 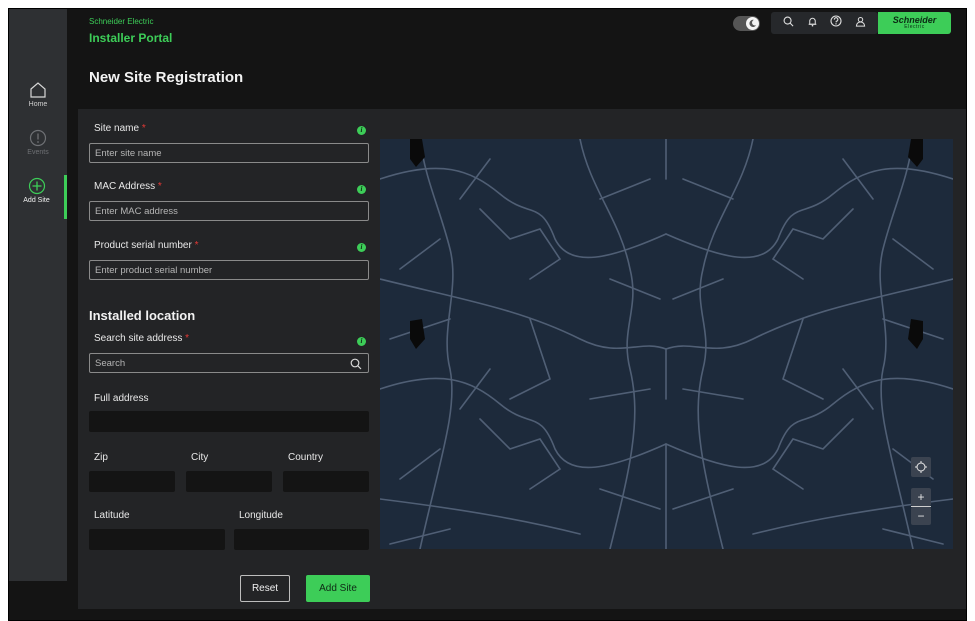 I want to click on search-address-label: Search site address *, so click(x=142, y=338).